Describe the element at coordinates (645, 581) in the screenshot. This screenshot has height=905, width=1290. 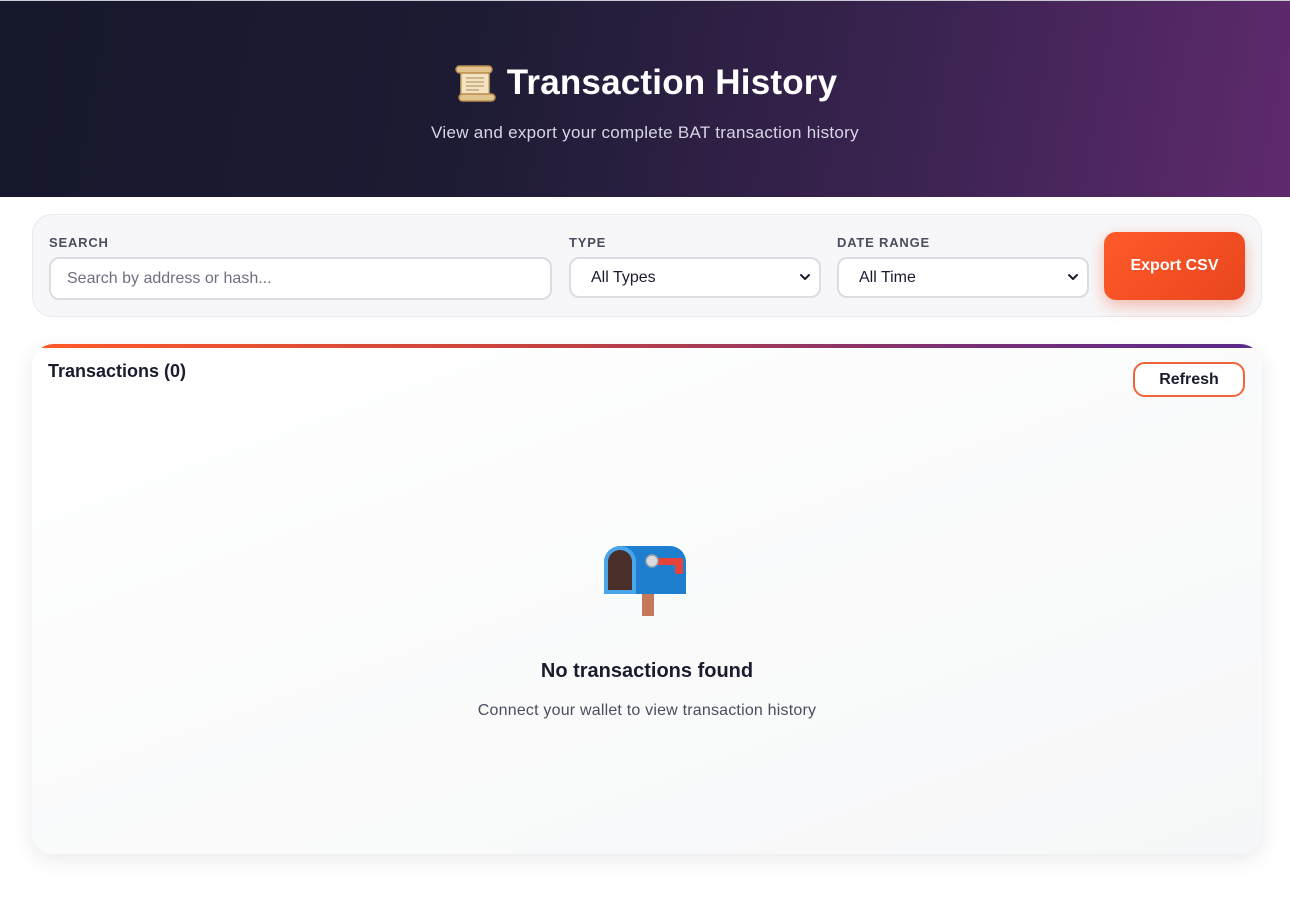
I see `mailbox-icon` at that location.